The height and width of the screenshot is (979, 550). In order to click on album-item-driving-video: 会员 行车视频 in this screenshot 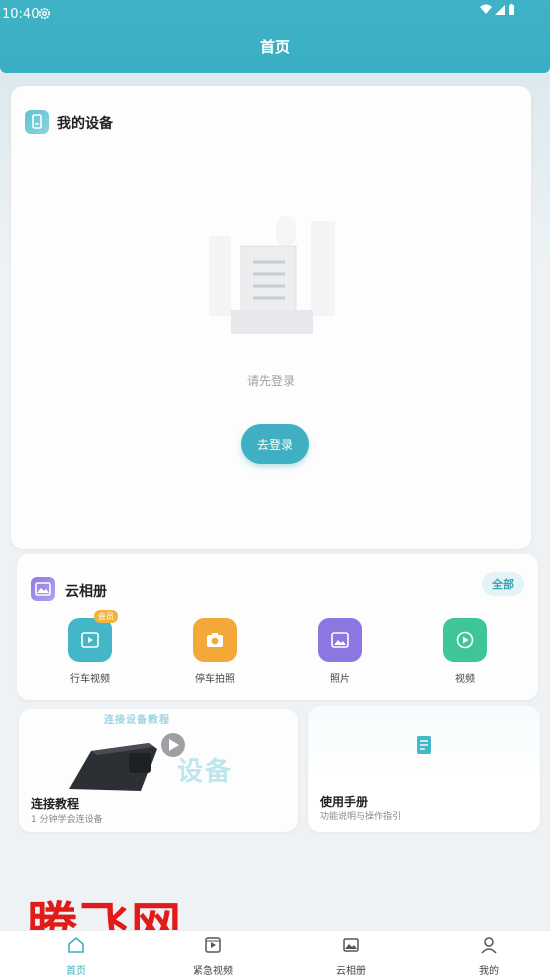, I will do `click(90, 647)`.